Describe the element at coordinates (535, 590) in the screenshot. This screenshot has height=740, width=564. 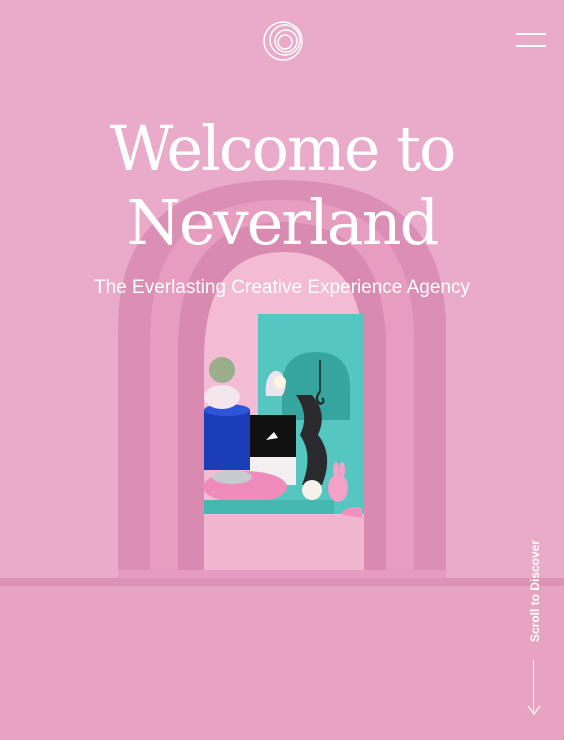
I see `scroll-to-discover-label: Scroll to Discover` at that location.